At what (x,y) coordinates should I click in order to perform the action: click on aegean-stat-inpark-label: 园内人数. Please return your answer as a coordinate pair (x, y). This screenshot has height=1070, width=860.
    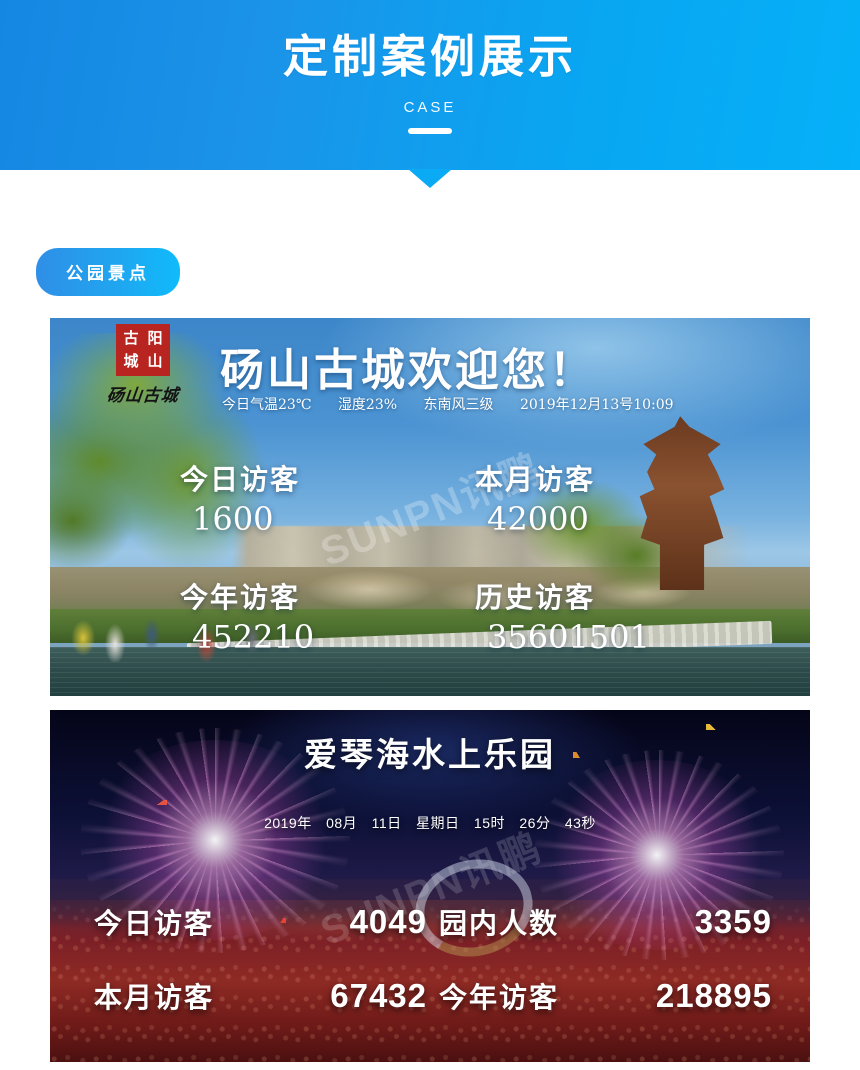
    Looking at the image, I should click on (499, 923).